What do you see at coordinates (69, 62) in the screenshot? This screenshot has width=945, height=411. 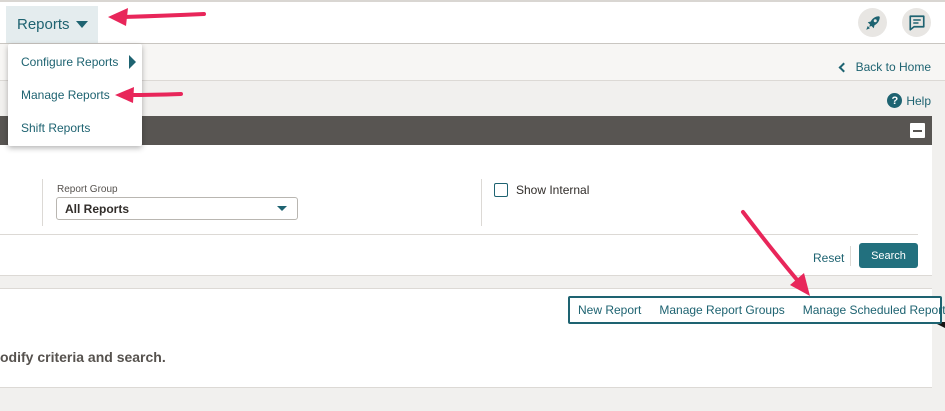 I see `menu-item-configure-reports: Configure Reports` at bounding box center [69, 62].